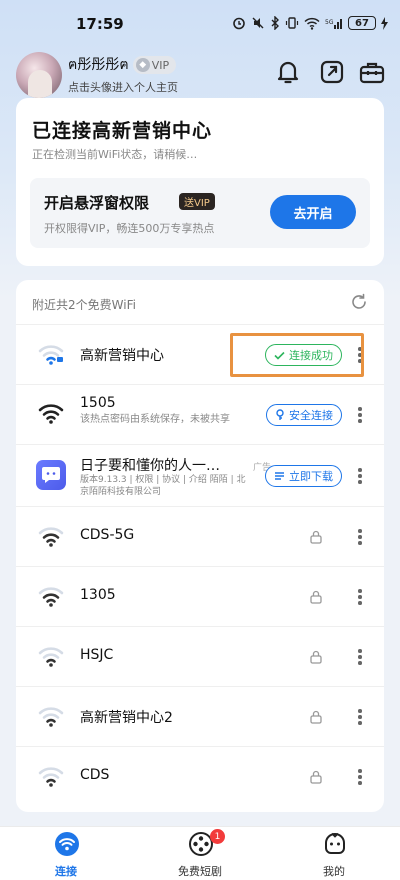 Image resolution: width=400 pixels, height=880 pixels. What do you see at coordinates (98, 403) in the screenshot?
I see `network-name: 1505` at bounding box center [98, 403].